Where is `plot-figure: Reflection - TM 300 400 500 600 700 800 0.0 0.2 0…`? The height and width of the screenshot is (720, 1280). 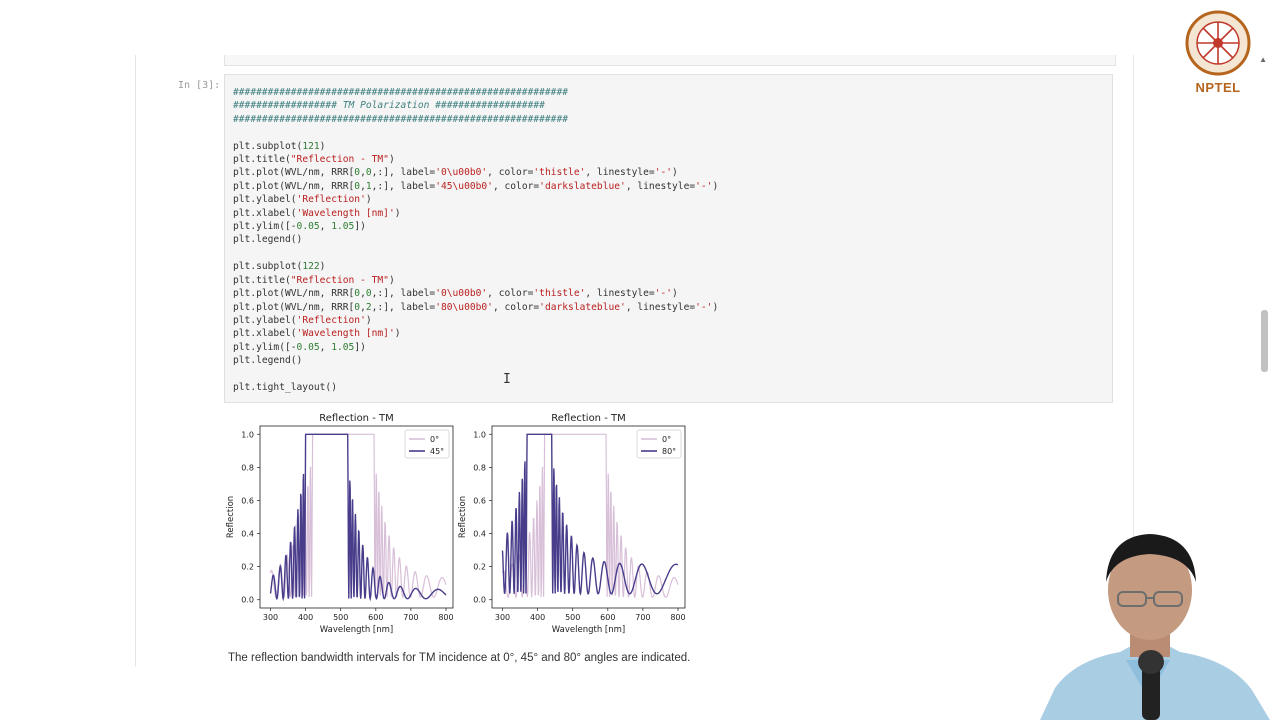 plot-figure: Reflection - TM 300 400 500 600 700 800 0.0 0.2 0… is located at coordinates (456, 524).